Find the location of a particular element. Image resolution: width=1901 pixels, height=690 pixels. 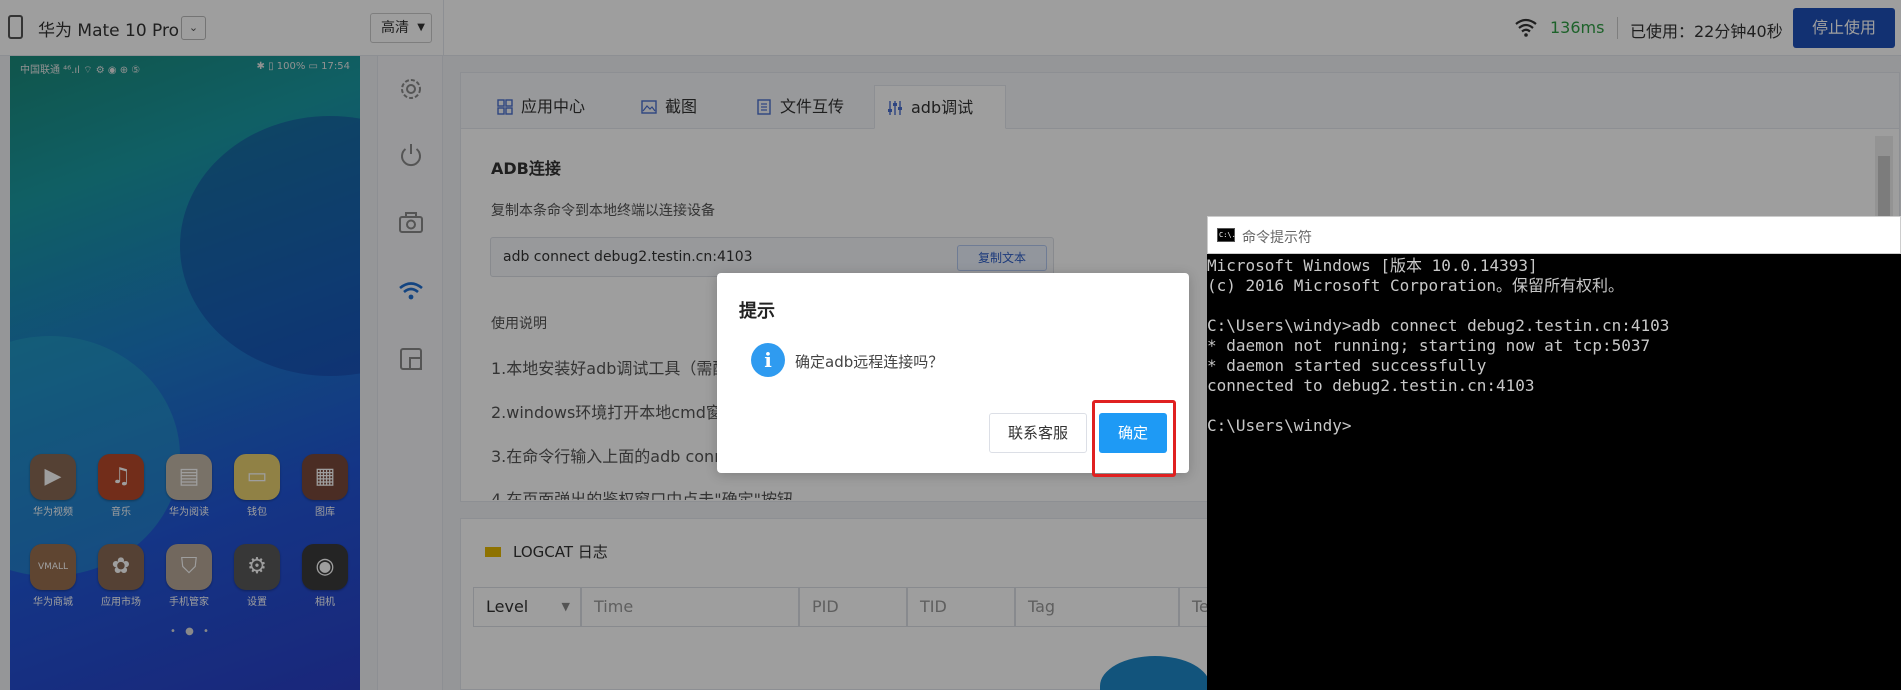

cmd-title: 命令提示符 is located at coordinates (1277, 238).